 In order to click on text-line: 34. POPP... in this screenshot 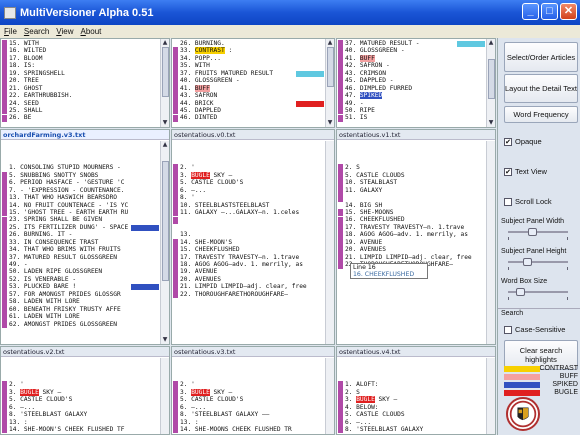, I will do `click(252, 58)`.